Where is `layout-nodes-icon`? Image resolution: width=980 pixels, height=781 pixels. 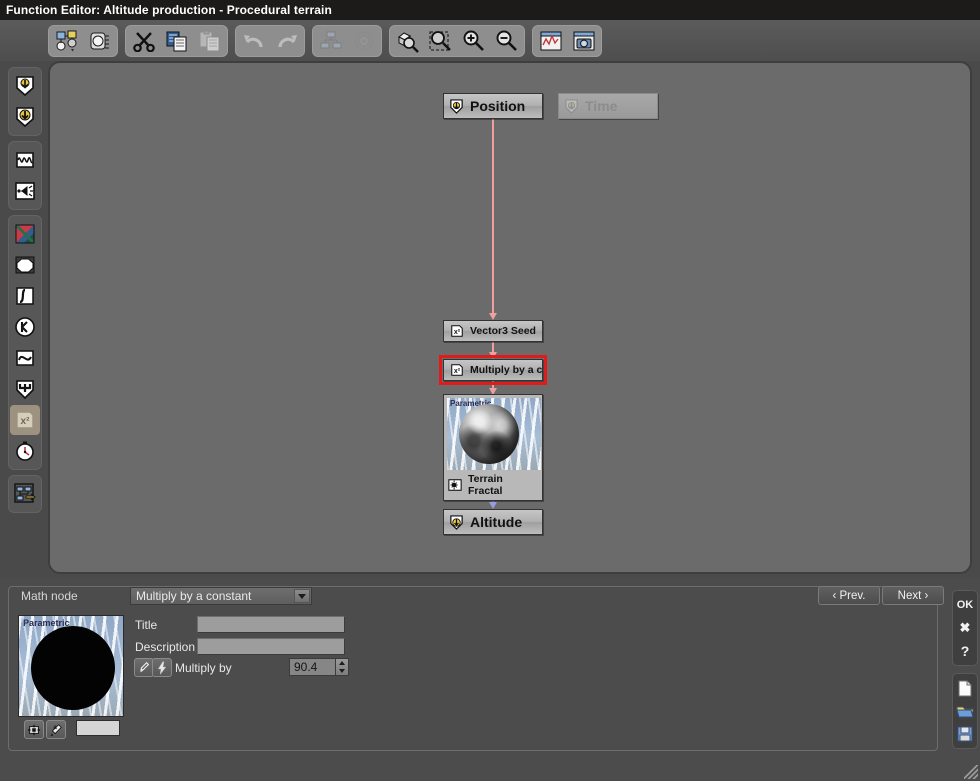
layout-nodes-icon is located at coordinates (330, 40).